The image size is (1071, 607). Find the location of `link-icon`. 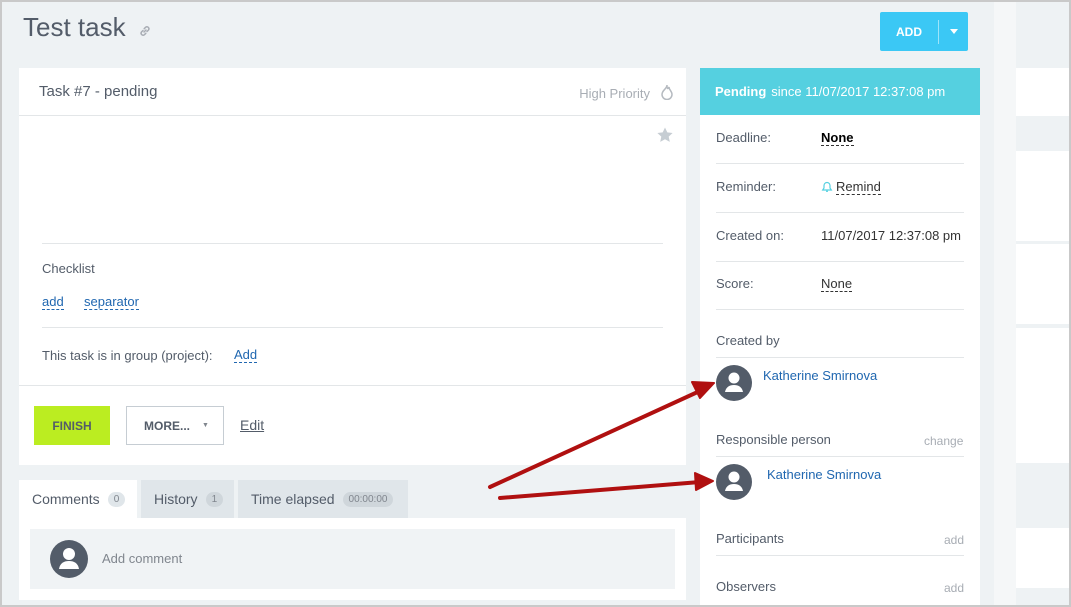

link-icon is located at coordinates (145, 31).